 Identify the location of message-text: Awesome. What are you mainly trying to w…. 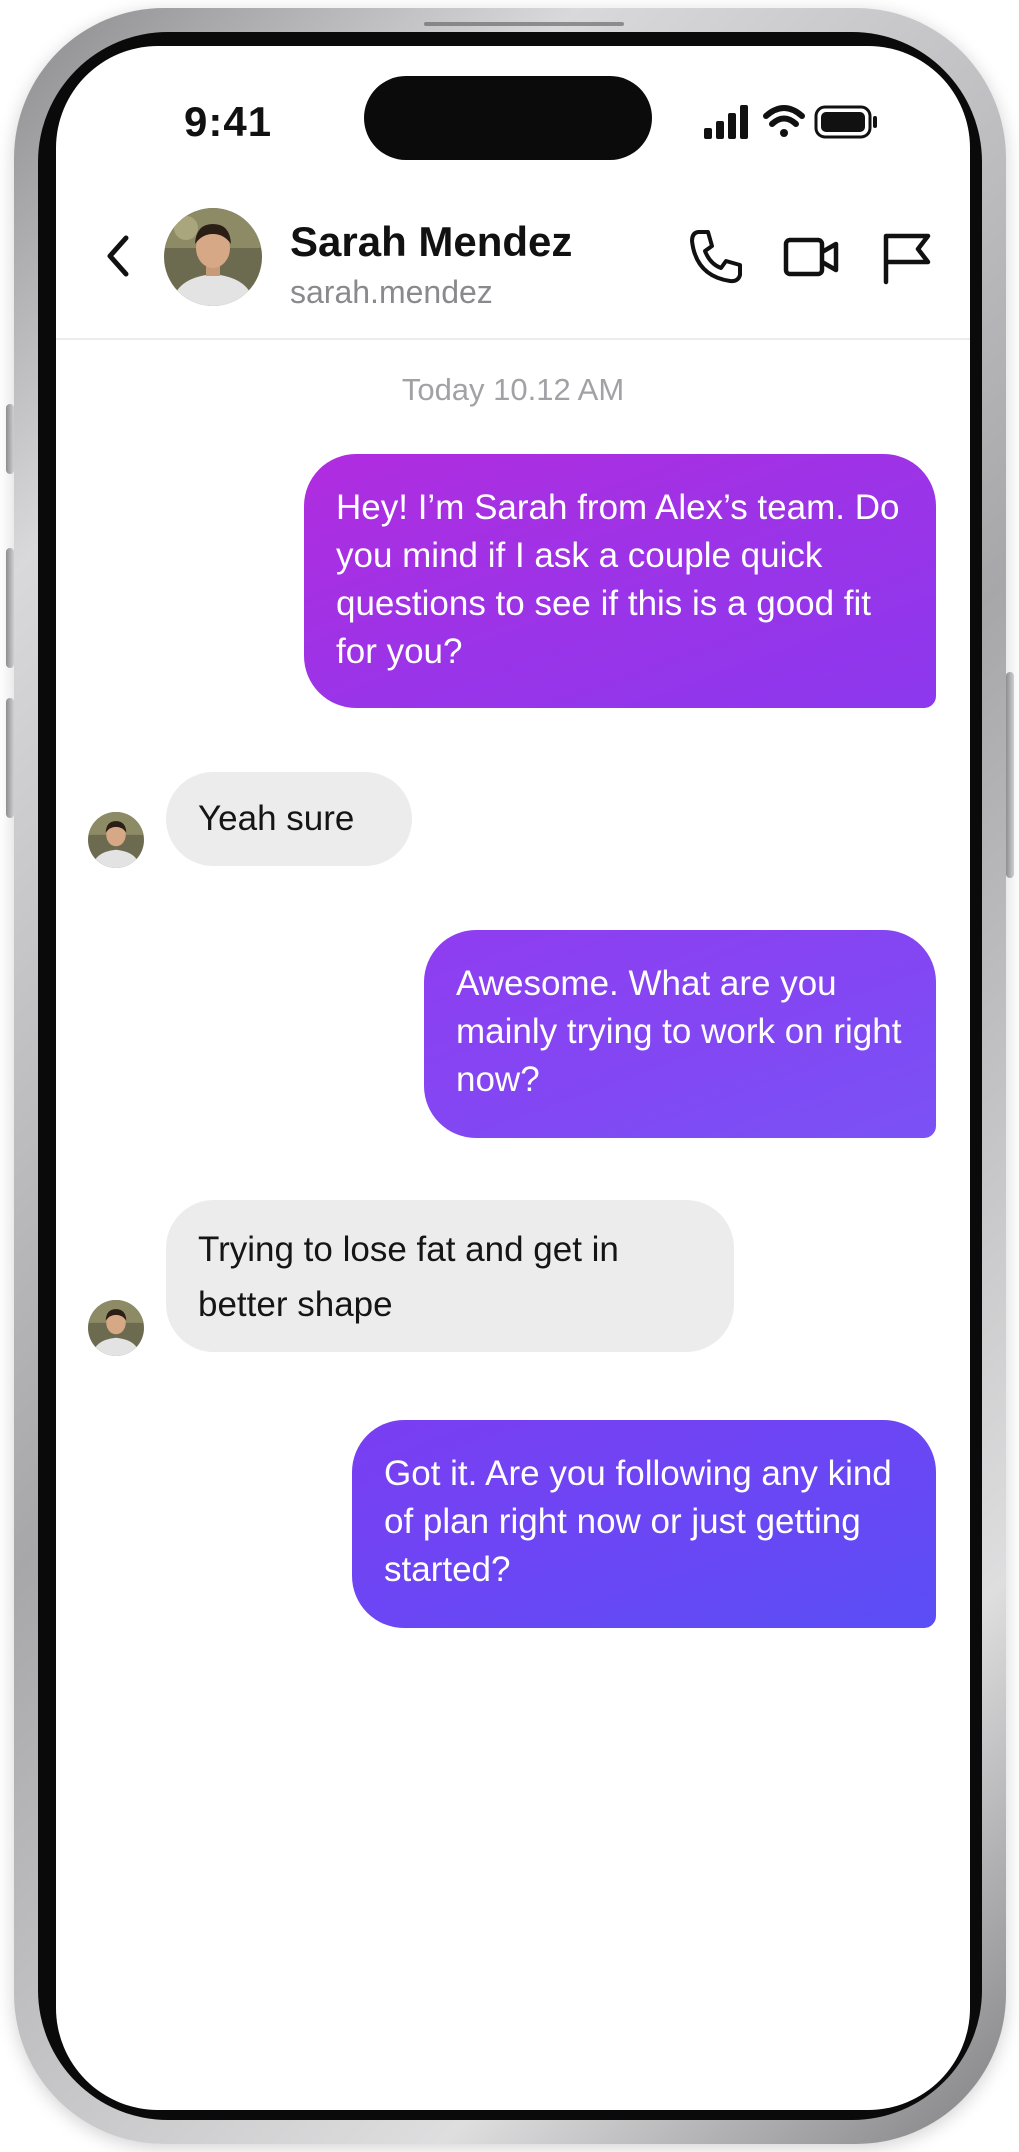
(679, 1031).